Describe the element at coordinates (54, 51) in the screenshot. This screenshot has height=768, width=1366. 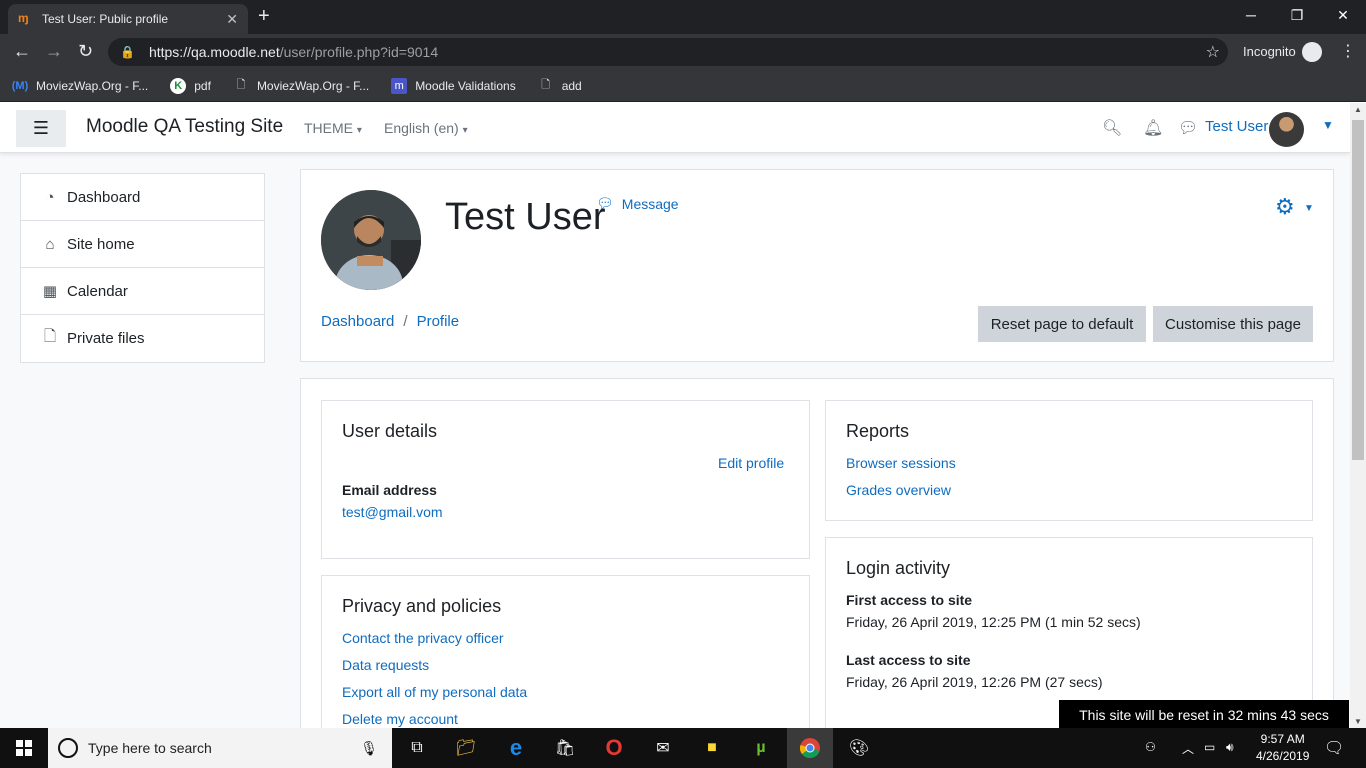
I see `forward-icon: →` at that location.